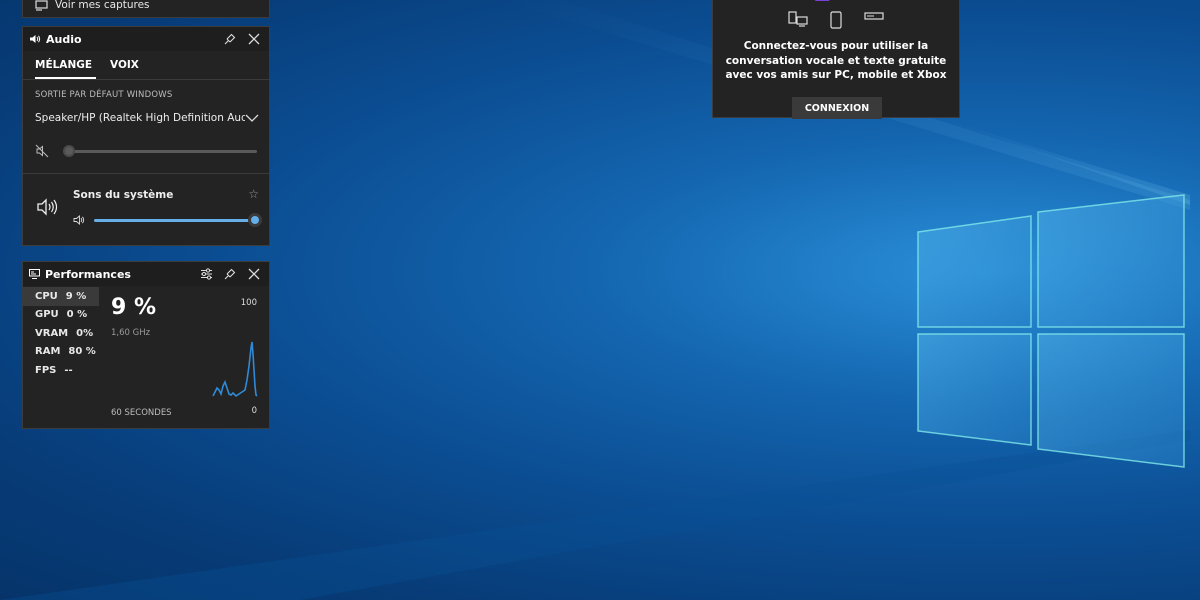  Describe the element at coordinates (134, 307) in the screenshot. I see `cpu-usage-value: 9 %` at that location.